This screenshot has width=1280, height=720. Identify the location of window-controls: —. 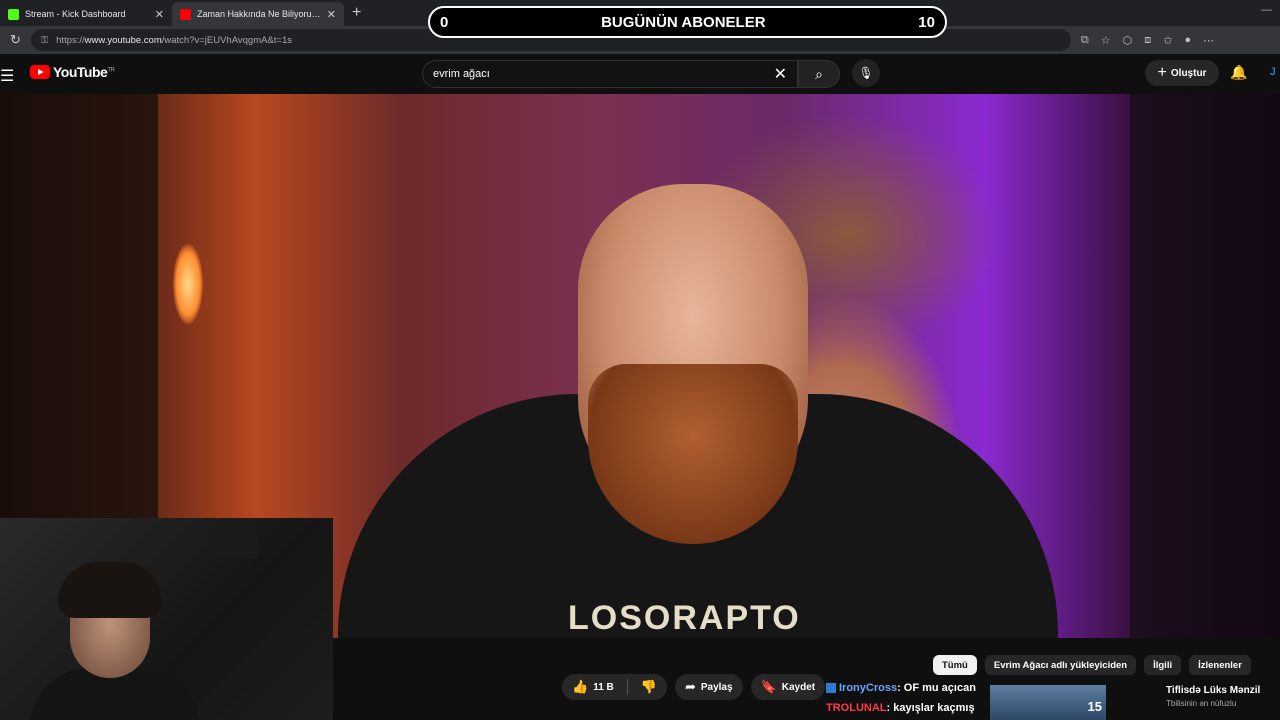
(1266, 10).